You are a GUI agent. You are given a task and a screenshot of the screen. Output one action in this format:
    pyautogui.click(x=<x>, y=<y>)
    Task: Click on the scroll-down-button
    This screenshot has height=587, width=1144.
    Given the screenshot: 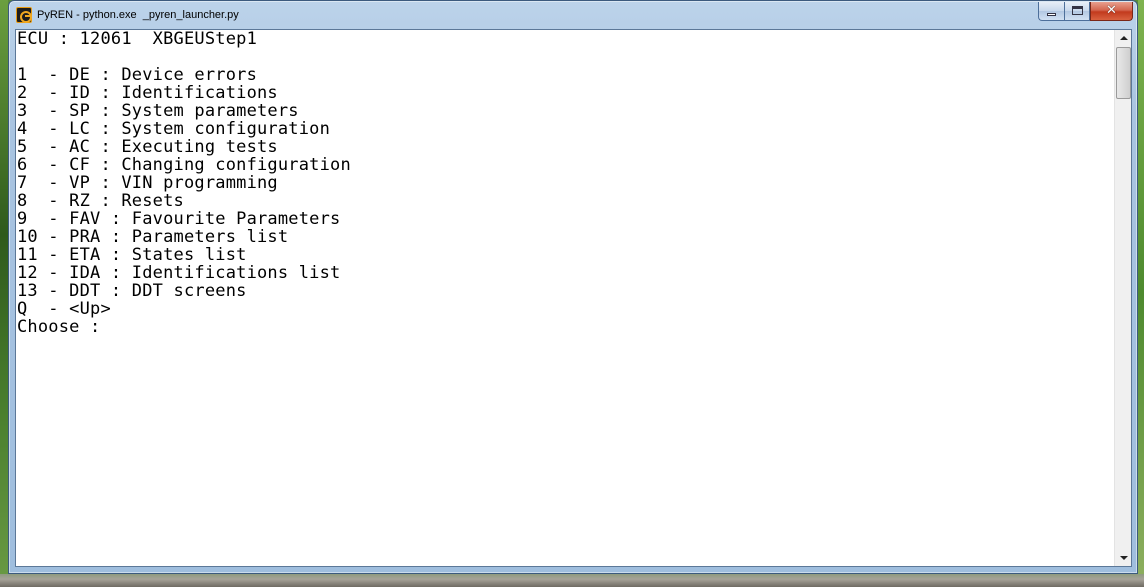 What is the action you would take?
    pyautogui.click(x=1123, y=557)
    